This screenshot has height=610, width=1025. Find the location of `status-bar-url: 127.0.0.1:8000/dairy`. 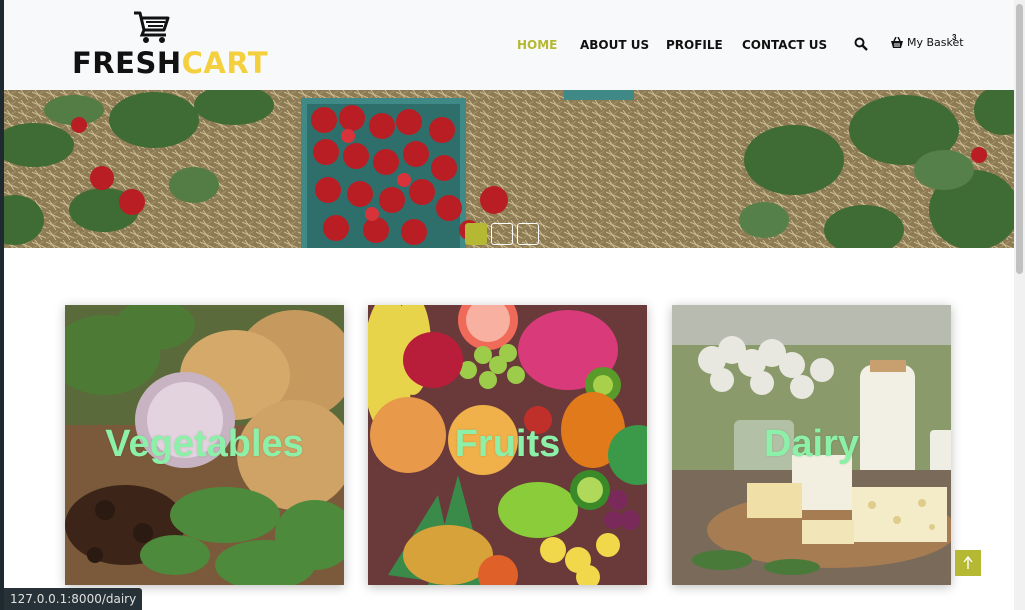

status-bar-url: 127.0.0.1:8000/dairy is located at coordinates (73, 599).